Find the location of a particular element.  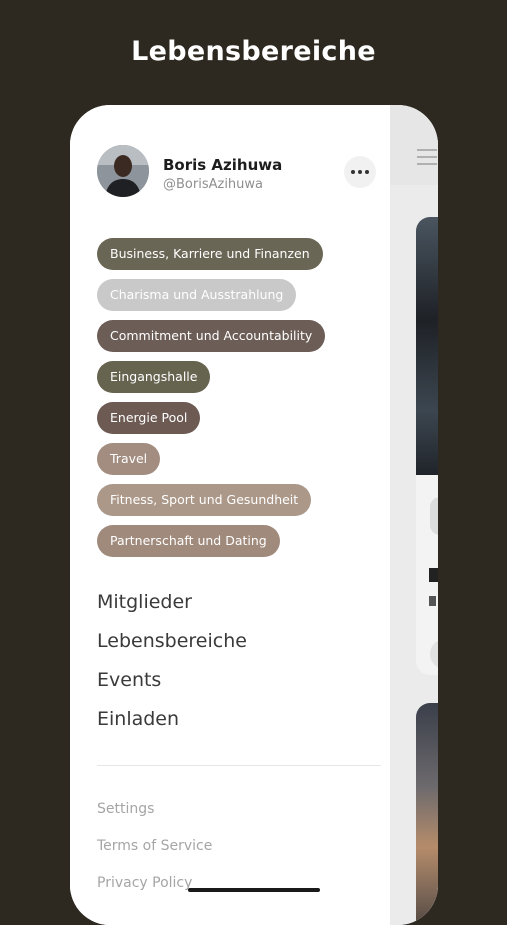

more-horizontal-icon is located at coordinates (353, 172).